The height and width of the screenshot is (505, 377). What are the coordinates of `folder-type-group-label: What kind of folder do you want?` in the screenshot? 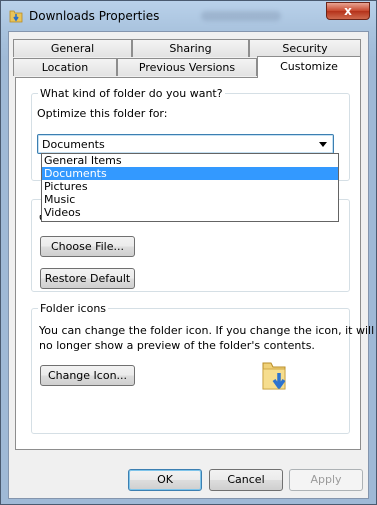 It's located at (131, 93).